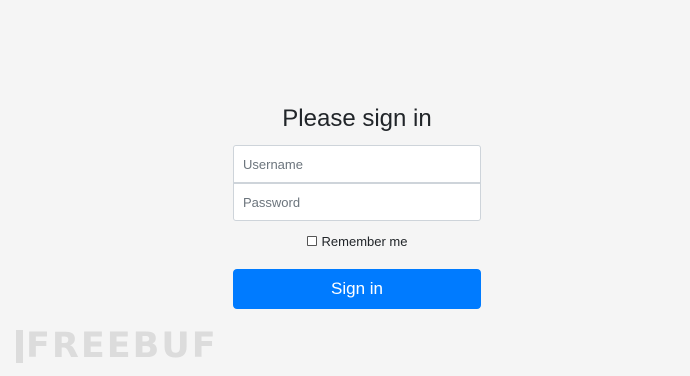  I want to click on watermark-text: FREEBUF, so click(122, 346).